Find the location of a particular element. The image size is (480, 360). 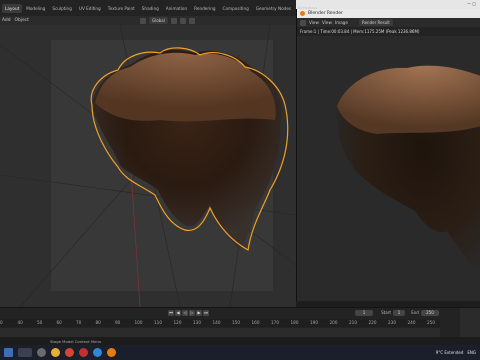

timeline-track is located at coordinates (220, 332).